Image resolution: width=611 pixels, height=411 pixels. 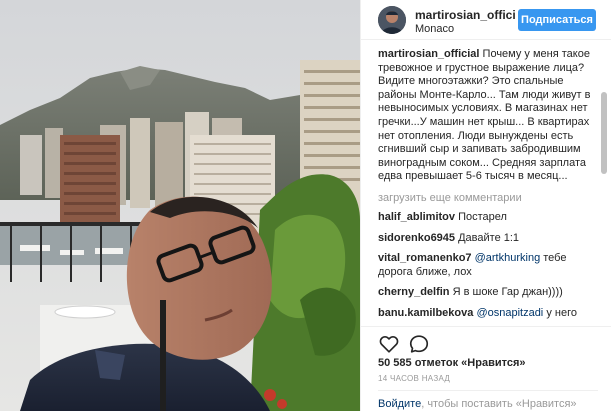 I want to click on scrollbar-thumb, so click(x=604, y=133).